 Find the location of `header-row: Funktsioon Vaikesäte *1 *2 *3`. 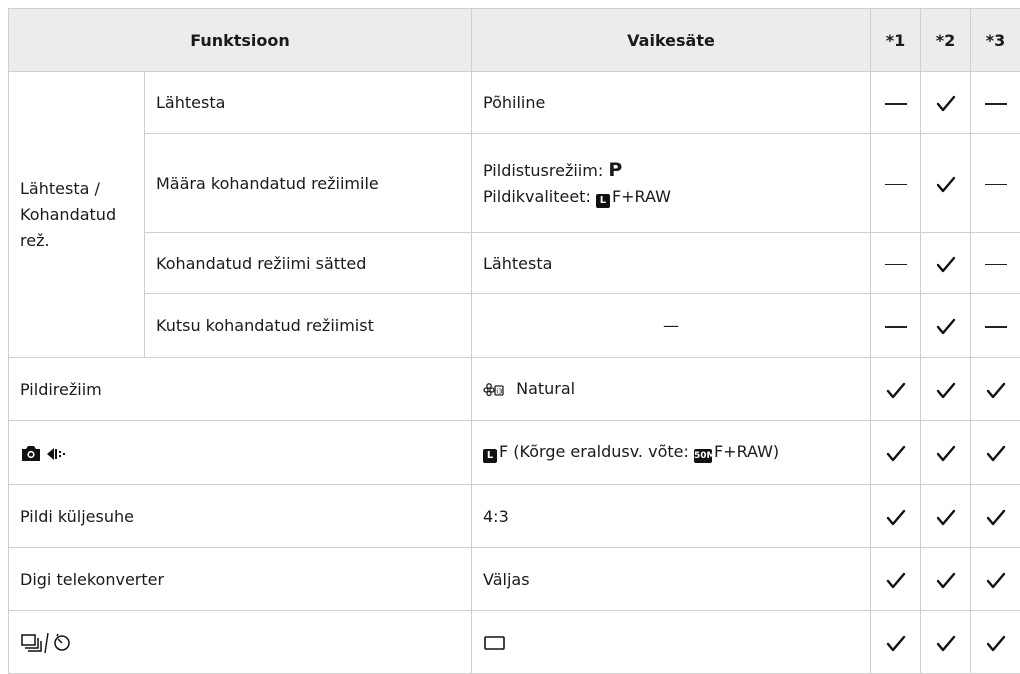

header-row: Funktsioon Vaikesäte *1 *2 *3 is located at coordinates (514, 40).